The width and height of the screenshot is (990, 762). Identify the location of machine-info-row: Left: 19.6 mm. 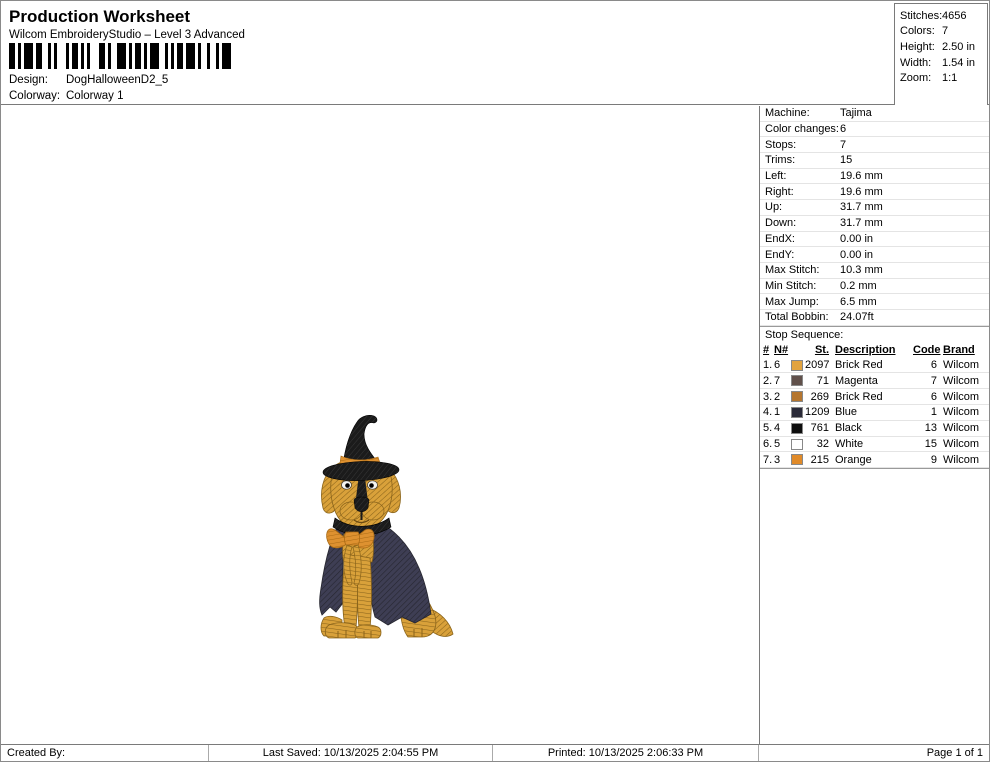
(874, 177).